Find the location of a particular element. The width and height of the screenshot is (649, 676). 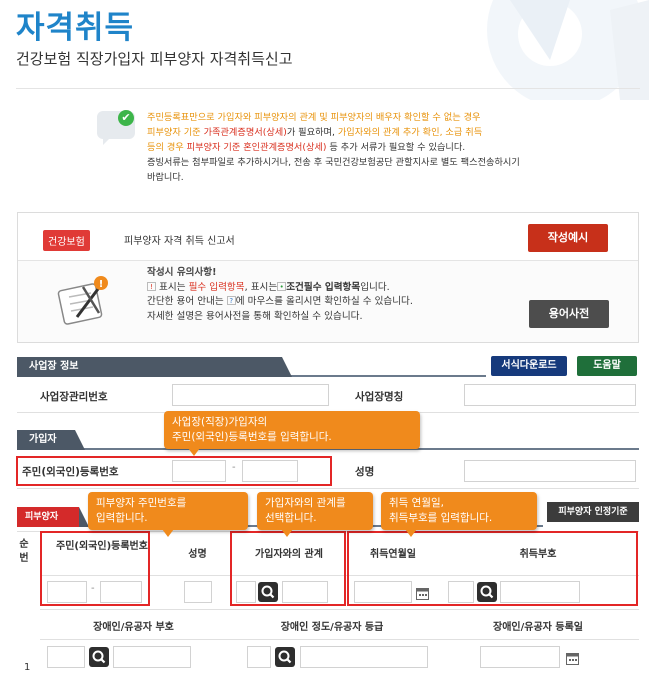

section-header-workplace: 사업장 정보 is located at coordinates (251, 367).